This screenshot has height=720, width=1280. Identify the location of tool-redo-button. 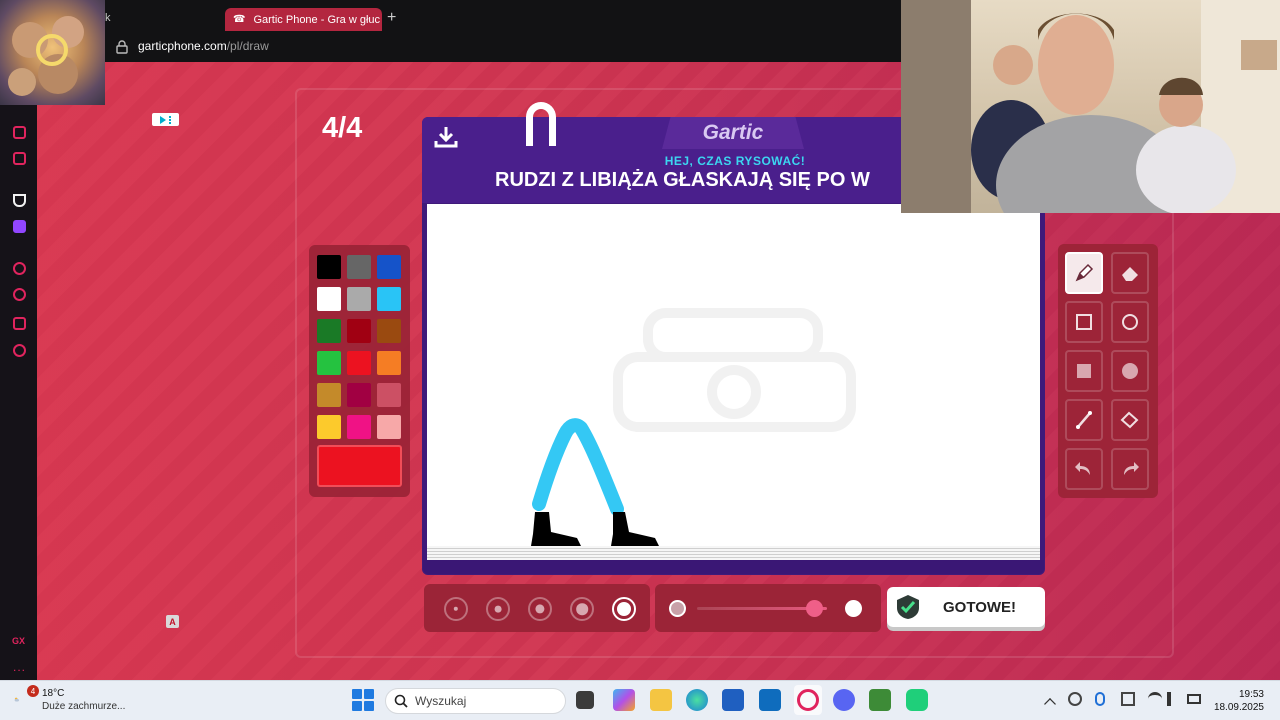
(1130, 469).